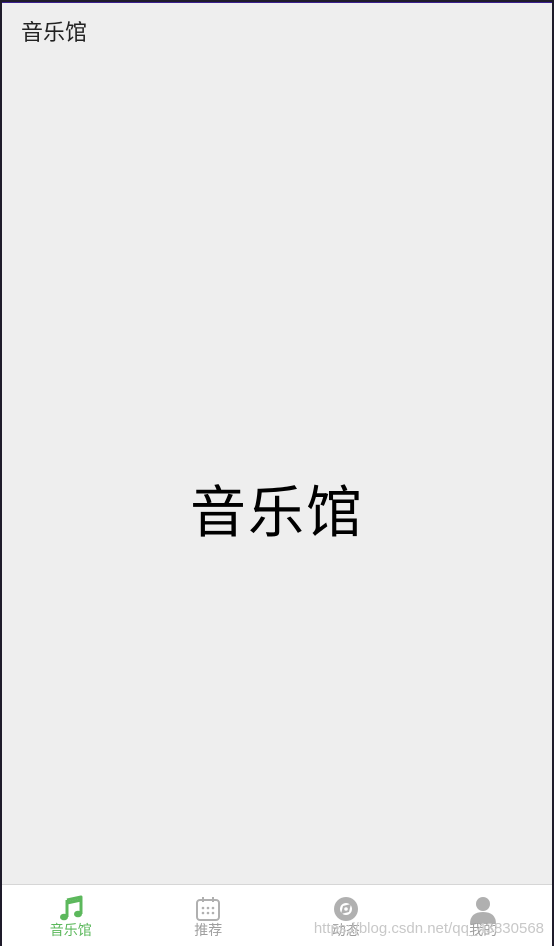 The height and width of the screenshot is (946, 554). What do you see at coordinates (71, 908) in the screenshot?
I see `music-note-icon` at bounding box center [71, 908].